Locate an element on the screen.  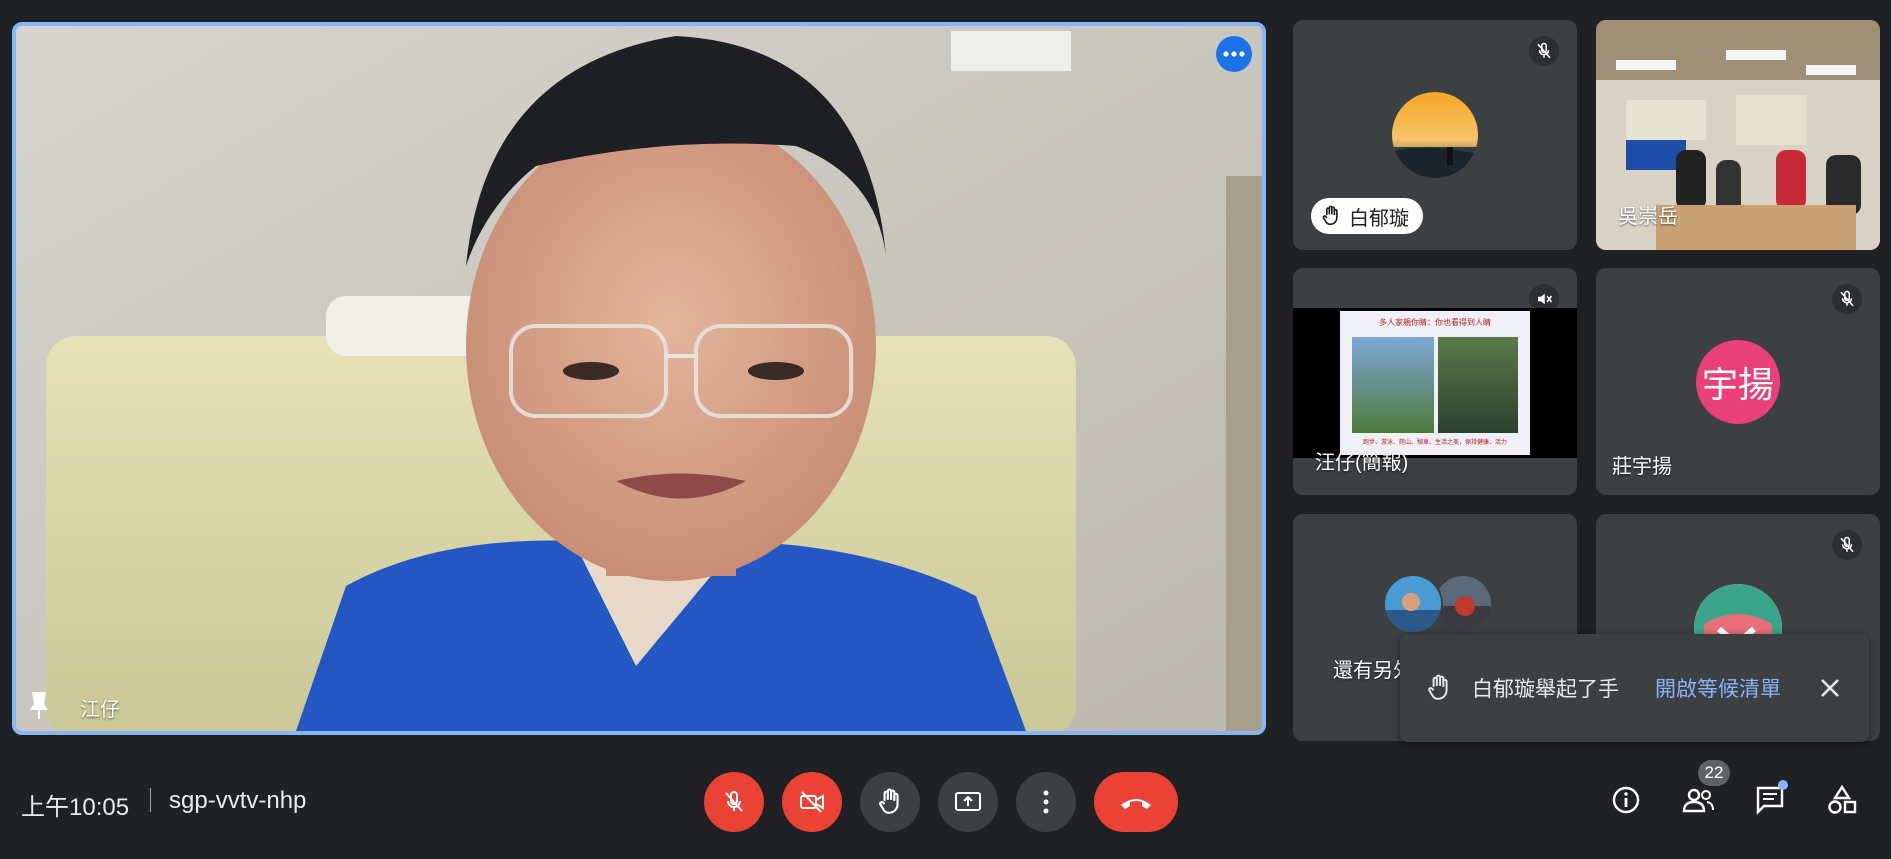
ellipsis-icon is located at coordinates (1234, 54).